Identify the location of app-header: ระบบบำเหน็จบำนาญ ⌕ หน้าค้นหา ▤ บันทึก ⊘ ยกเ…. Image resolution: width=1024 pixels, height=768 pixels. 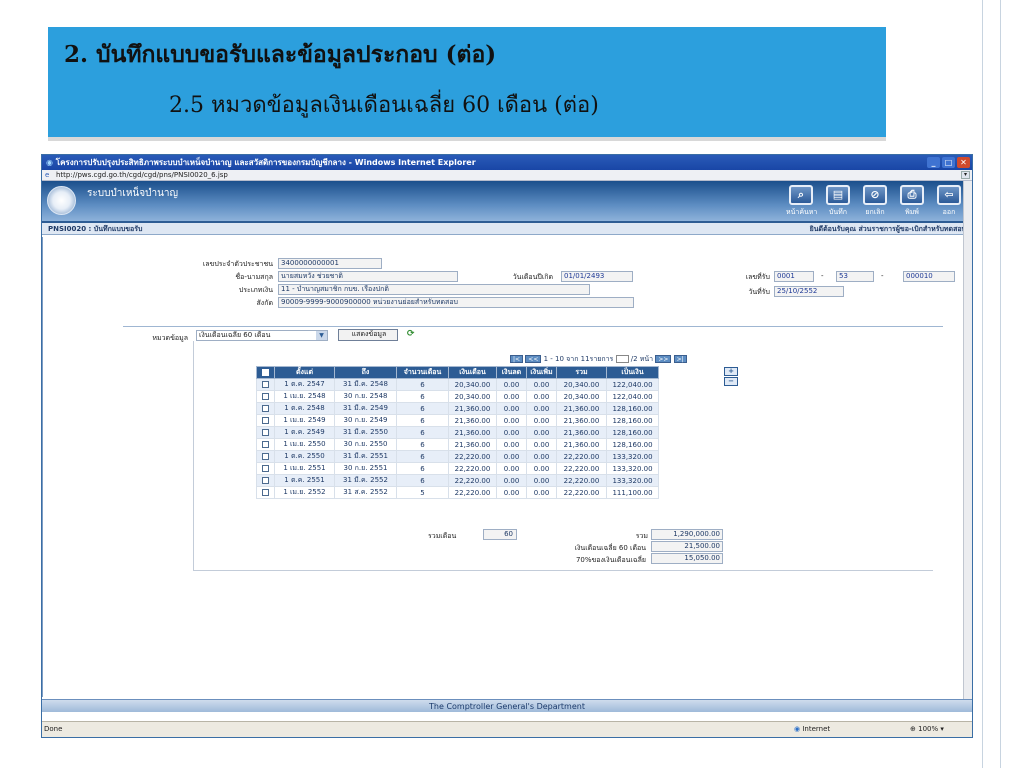
(507, 201).